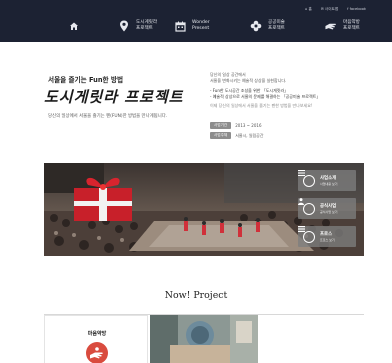  Describe the element at coordinates (261, 106) in the screenshot. I see `info-line: 이제 당신의 일상에서 서울을 즐기는 펜한 방법을 만나보세요!` at that location.